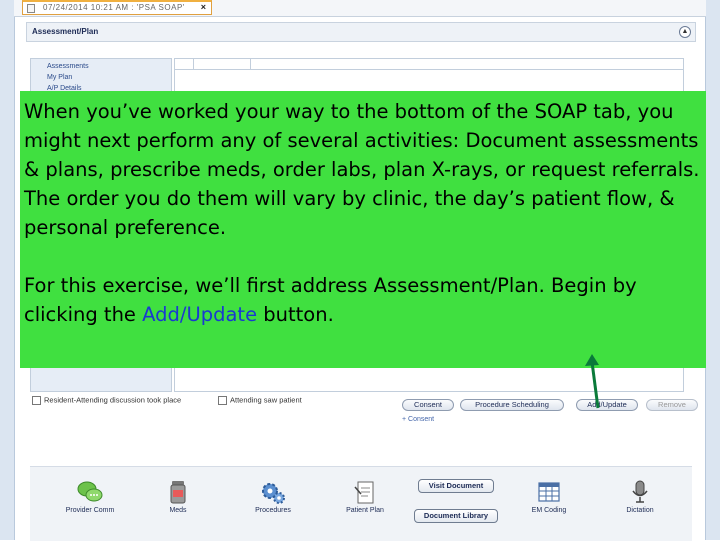 This screenshot has height=541, width=720. What do you see at coordinates (31, 8) in the screenshot?
I see `document-icon` at bounding box center [31, 8].